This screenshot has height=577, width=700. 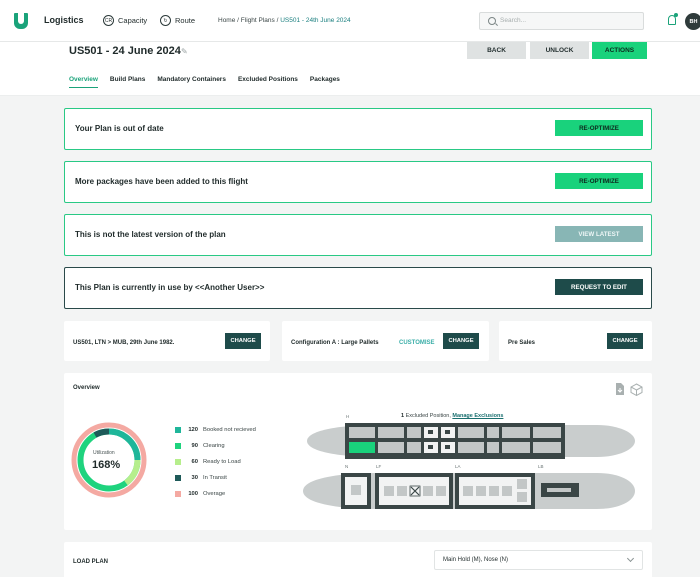 I want to click on lower-deck-diagram, so click(x=469, y=491).